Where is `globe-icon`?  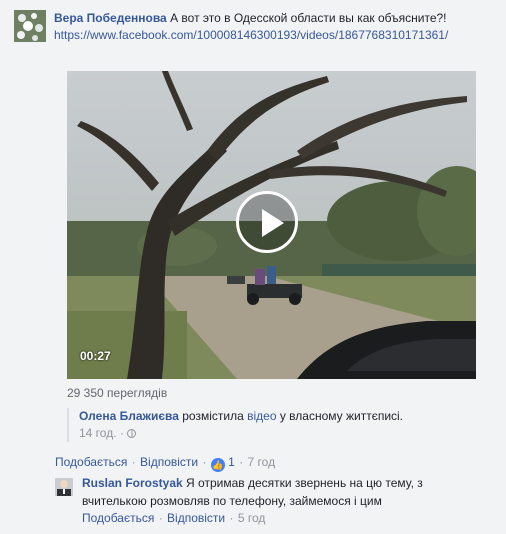 globe-icon is located at coordinates (132, 433).